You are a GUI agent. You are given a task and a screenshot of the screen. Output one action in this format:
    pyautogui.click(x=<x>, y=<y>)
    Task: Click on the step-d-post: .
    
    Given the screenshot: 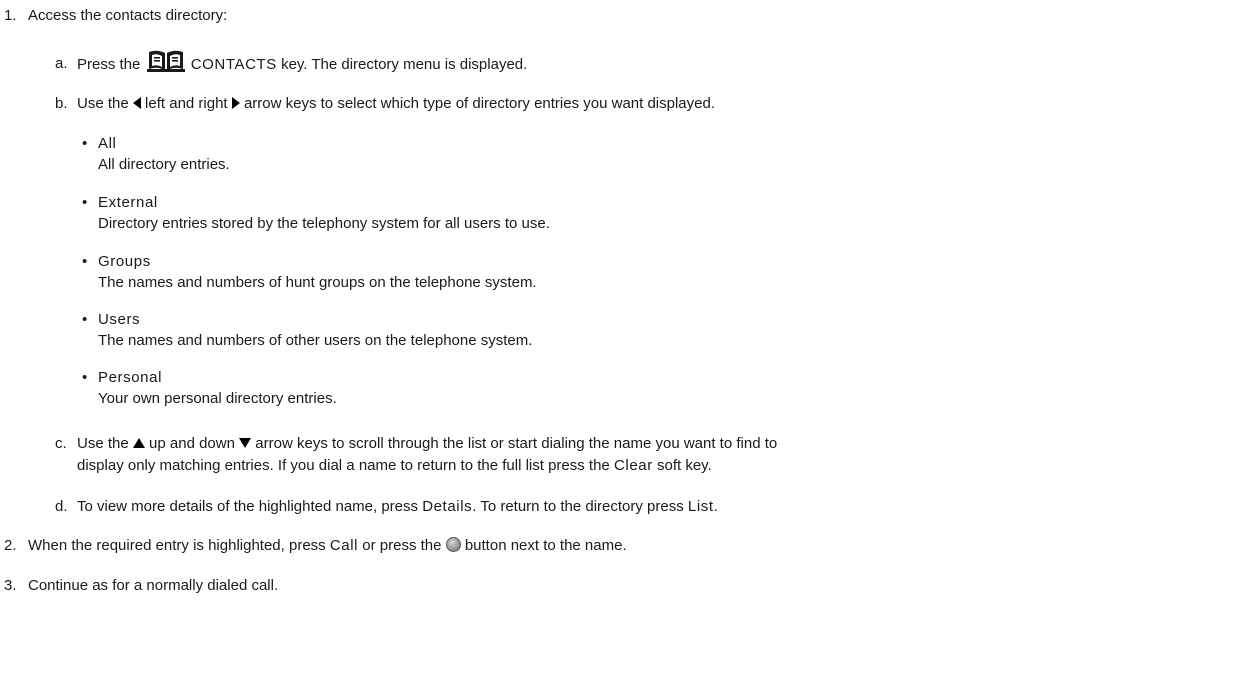 What is the action you would take?
    pyautogui.click(x=715, y=506)
    